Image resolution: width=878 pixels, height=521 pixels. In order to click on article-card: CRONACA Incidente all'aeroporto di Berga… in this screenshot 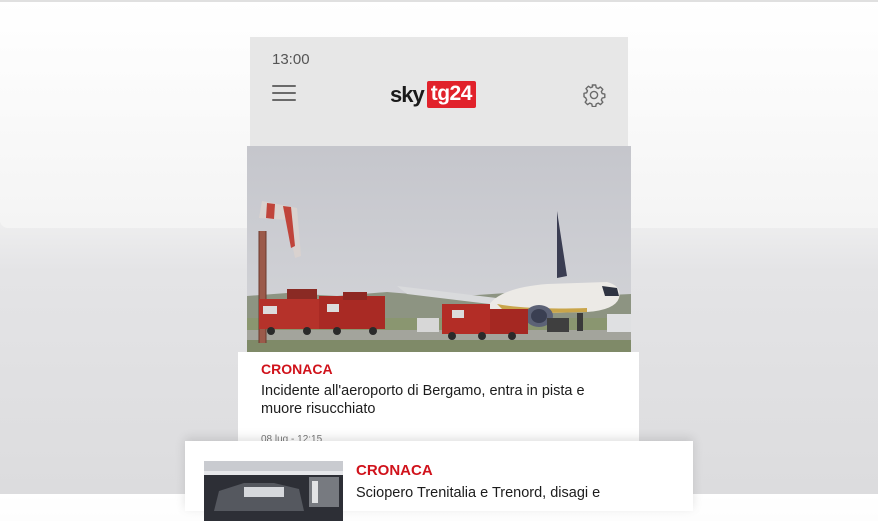, I will do `click(438, 402)`.